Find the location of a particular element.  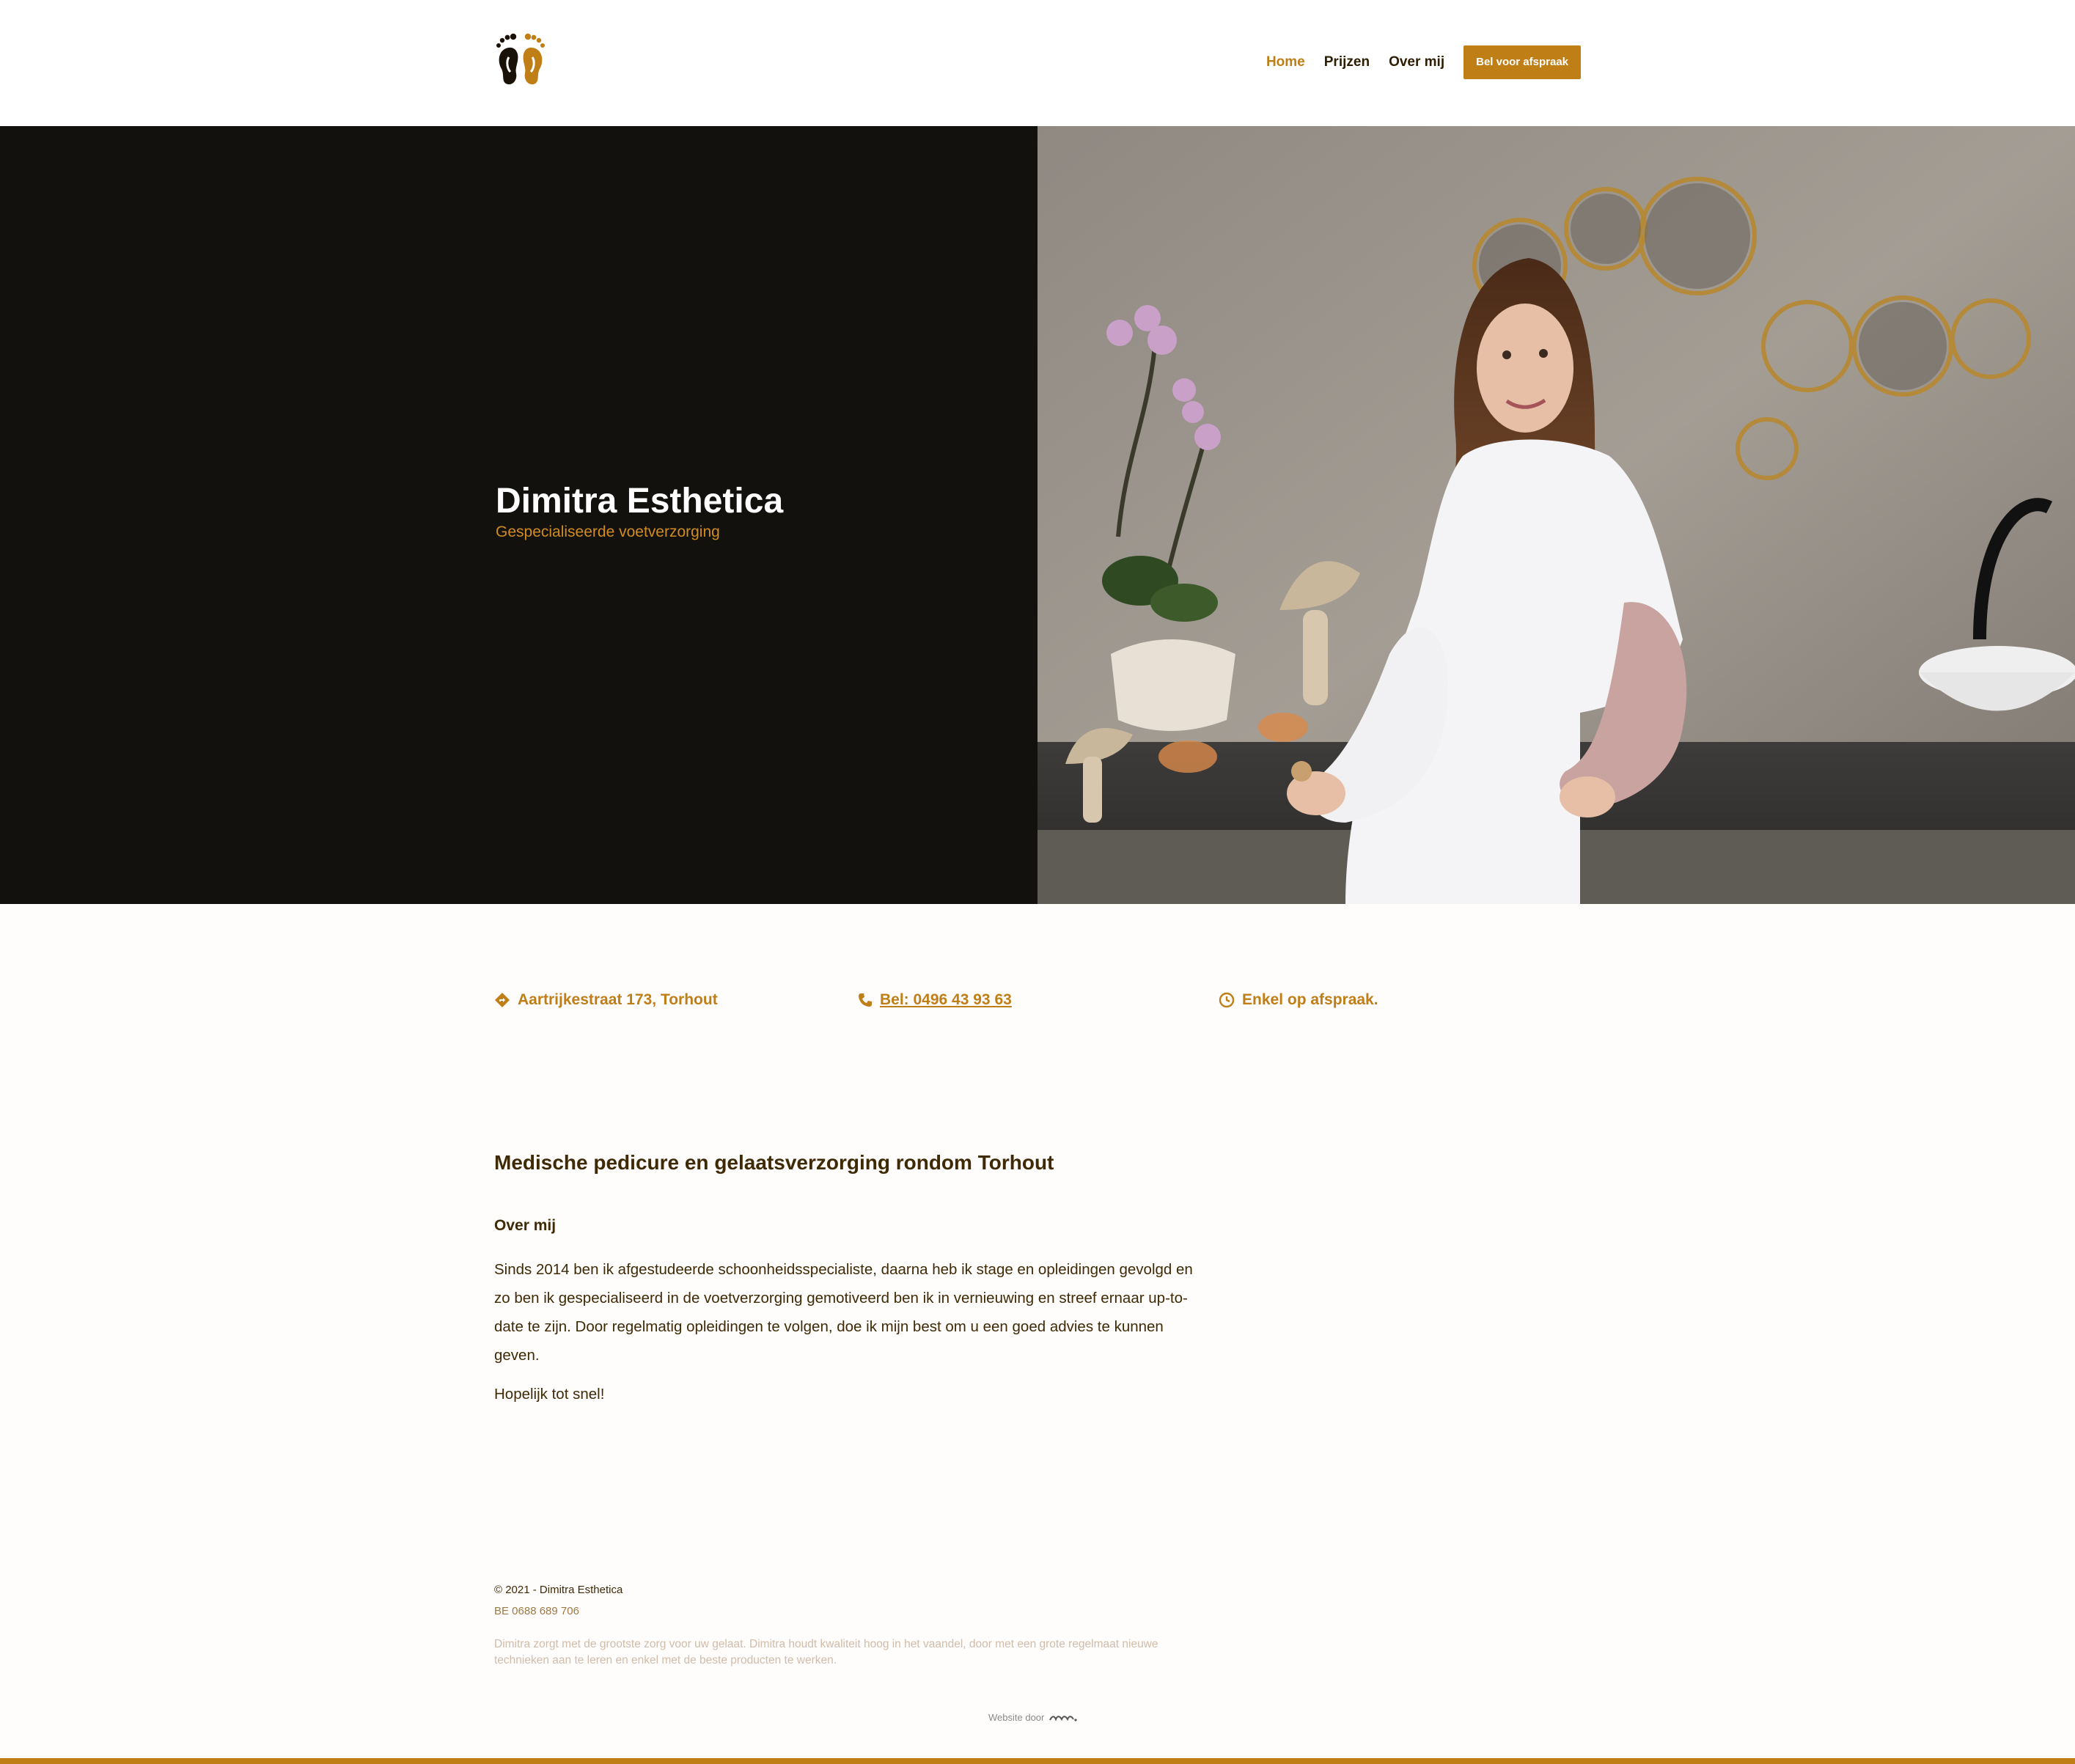

closing-text: Hopelijk tot snel! is located at coordinates (549, 1394).